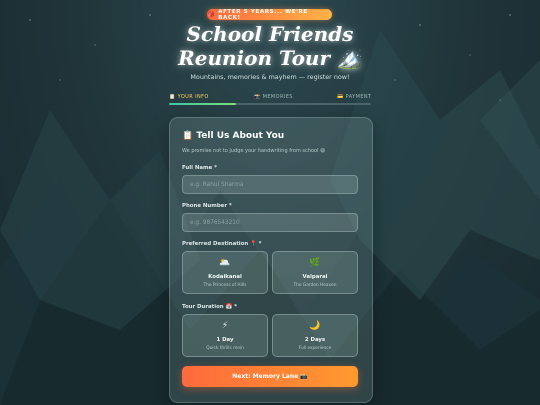  What do you see at coordinates (358, 97) in the screenshot?
I see `step-label: PAYMENT` at bounding box center [358, 97].